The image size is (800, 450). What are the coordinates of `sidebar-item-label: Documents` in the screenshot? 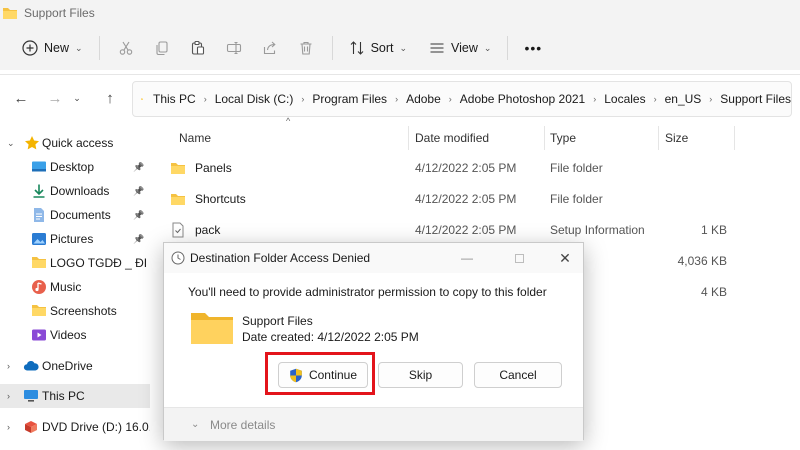 It's located at (80, 215).